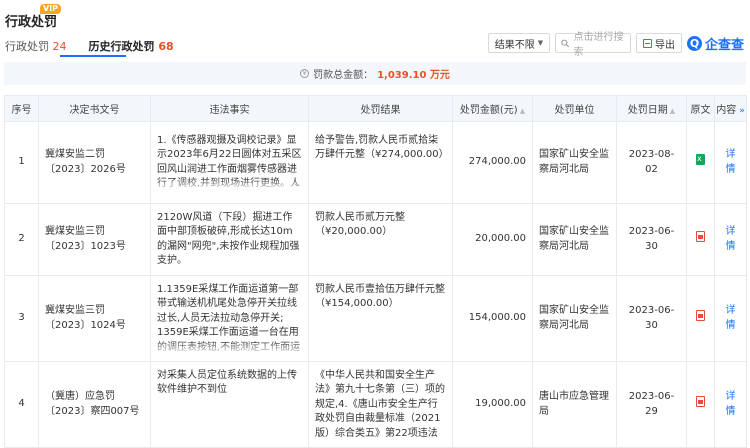 Image resolution: width=750 pixels, height=448 pixels. What do you see at coordinates (94, 318) in the screenshot?
I see `doc-number: 冀煤安监三罚〔2023〕1024号` at bounding box center [94, 318].